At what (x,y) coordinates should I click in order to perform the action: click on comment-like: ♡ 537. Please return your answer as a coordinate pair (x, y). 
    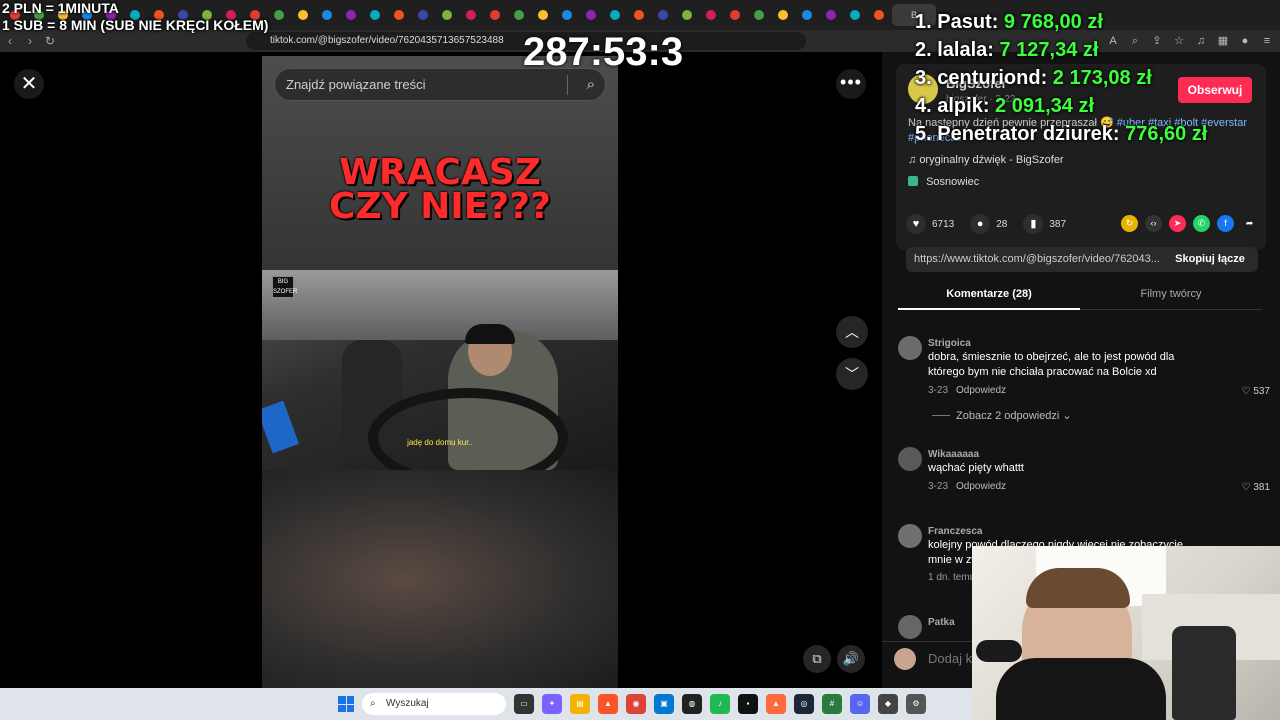
    Looking at the image, I should click on (1256, 391).